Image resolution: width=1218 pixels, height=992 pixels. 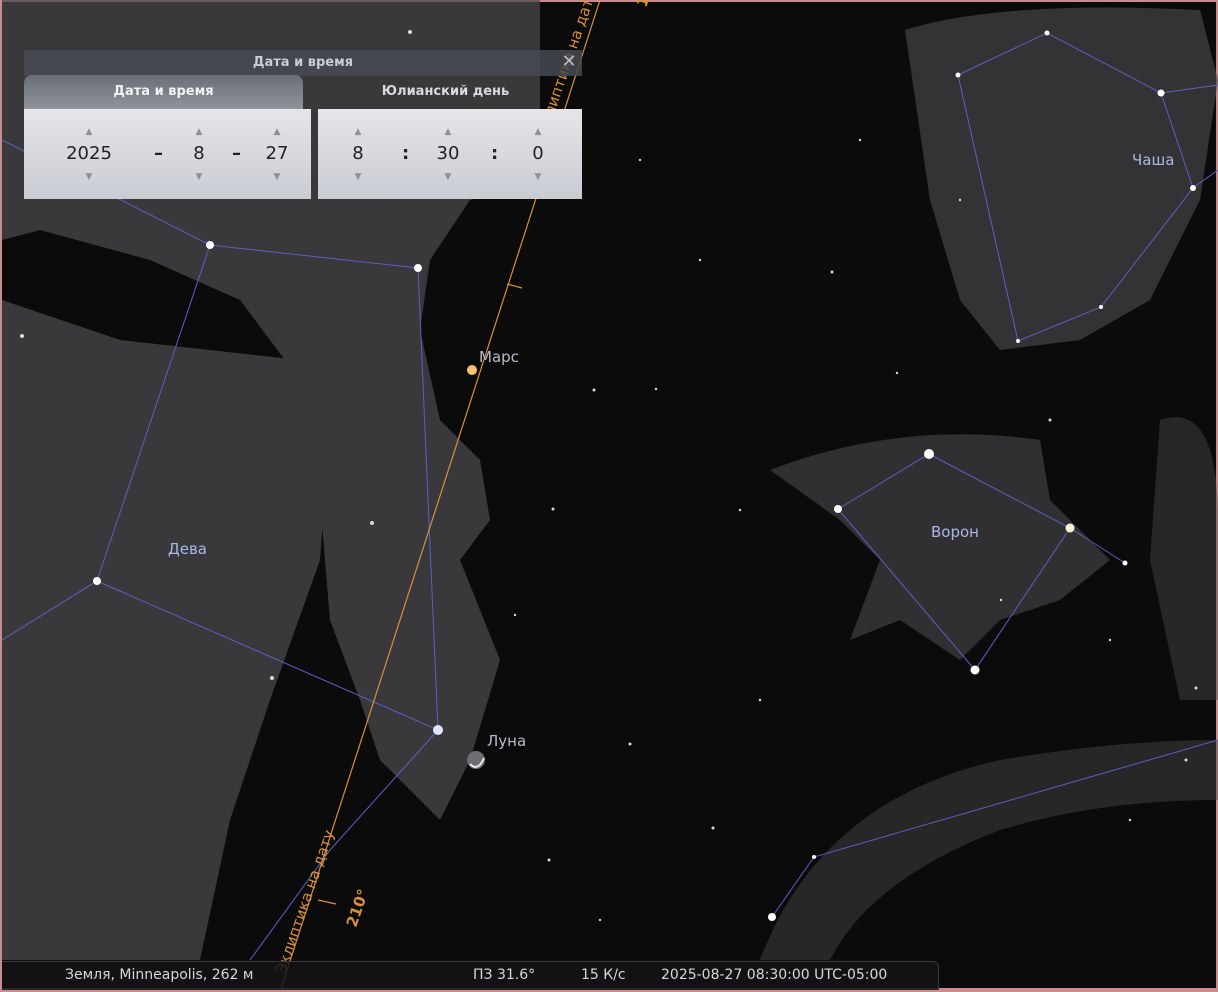 I want to click on day-value: 27, so click(x=277, y=153).